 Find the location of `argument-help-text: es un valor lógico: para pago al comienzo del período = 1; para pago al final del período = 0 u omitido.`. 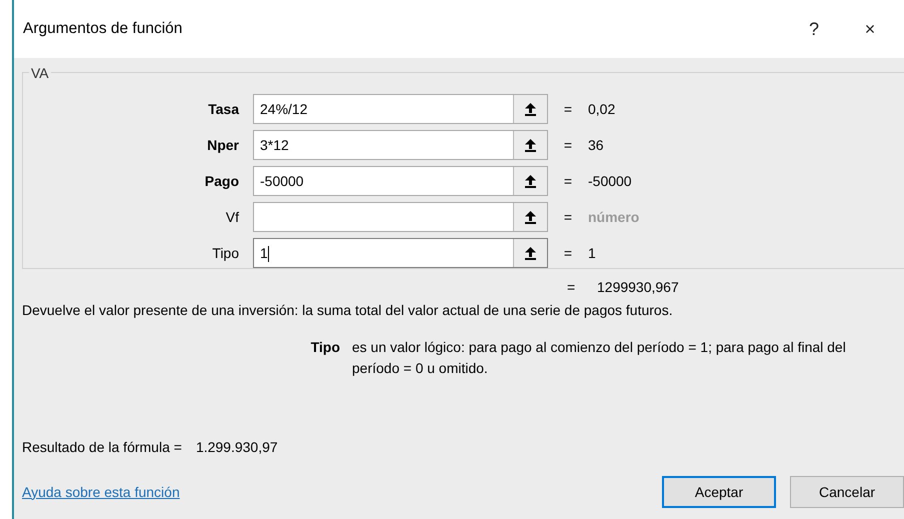

argument-help-text: es un valor lógico: para pago al comienzo del período = 1; para pago al final del período = 0 u omitido. is located at coordinates (599, 358).